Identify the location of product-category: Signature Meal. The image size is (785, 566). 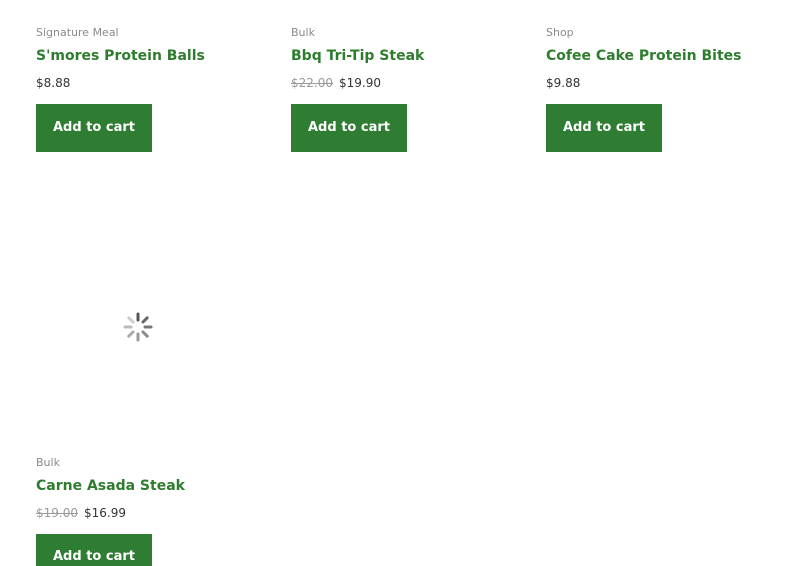
(77, 32).